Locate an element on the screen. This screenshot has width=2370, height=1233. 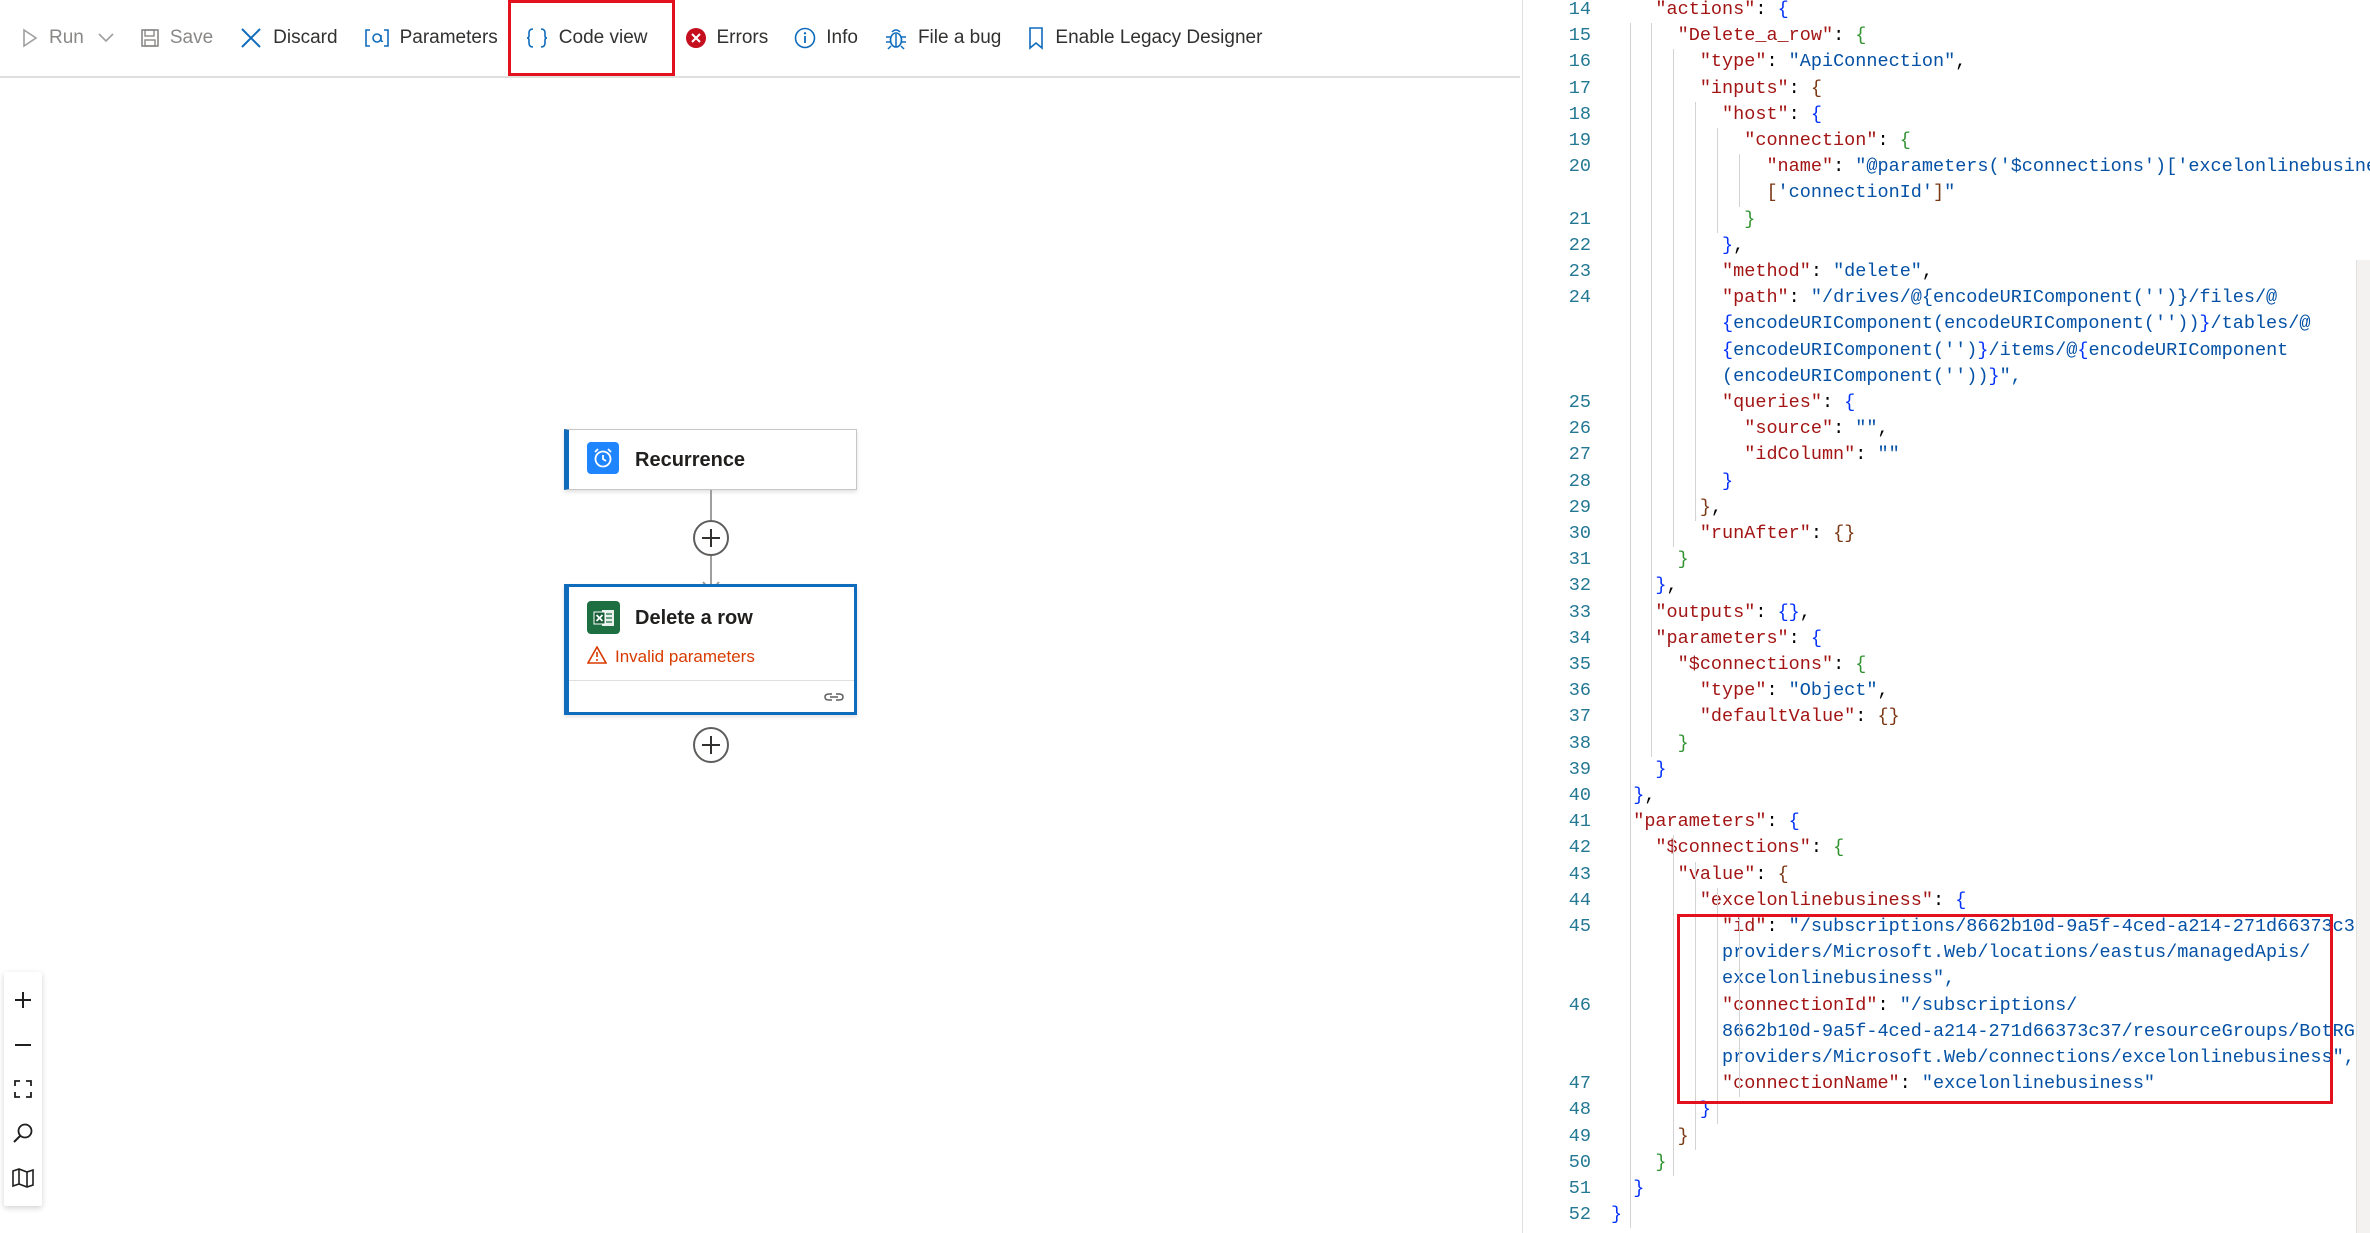
line-number: 31 is located at coordinates (1579, 560).